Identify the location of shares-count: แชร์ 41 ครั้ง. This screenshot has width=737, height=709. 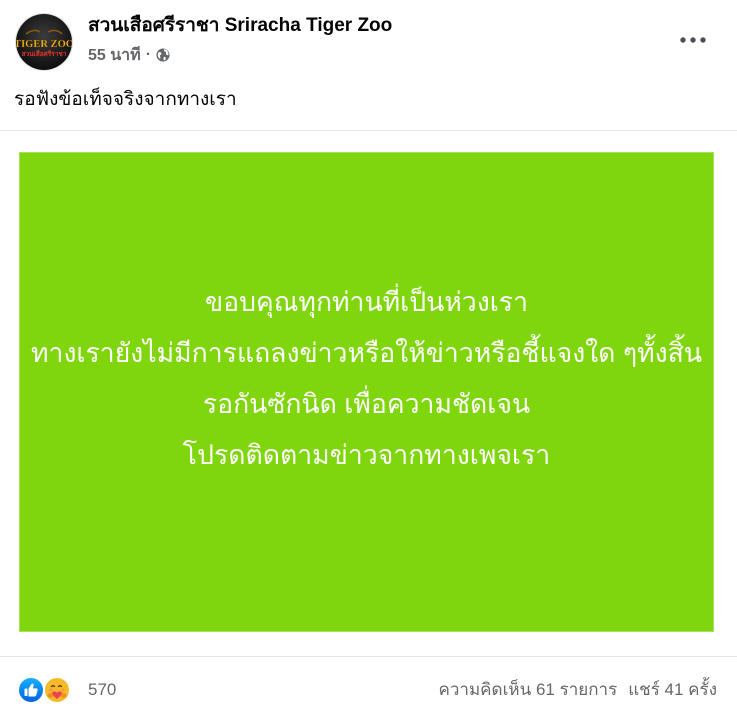
(672, 690).